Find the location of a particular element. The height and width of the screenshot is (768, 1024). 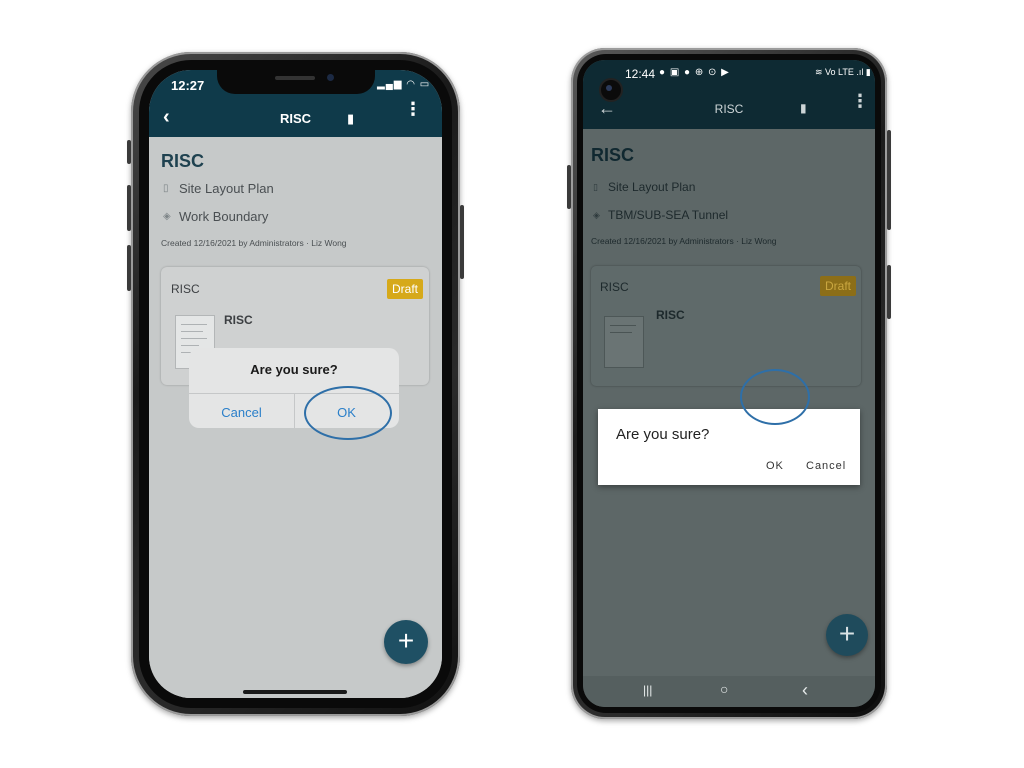

notification-icons: ● ▣ ● ⊕ ⊙ ▶ is located at coordinates (694, 72).